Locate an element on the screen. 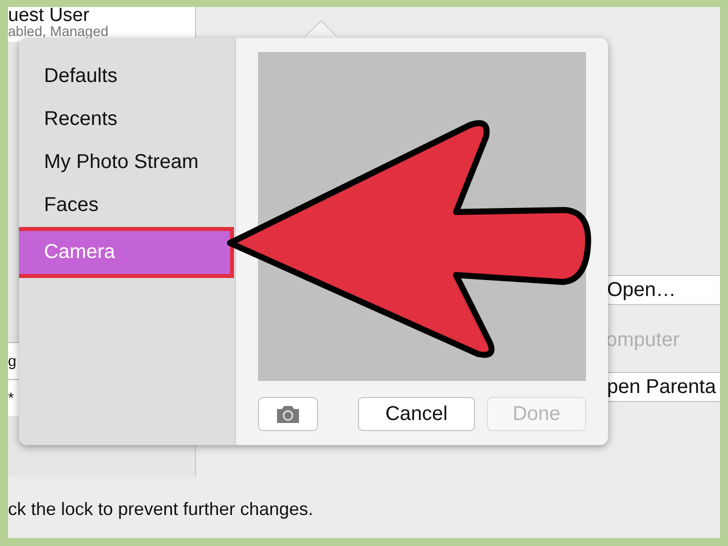  user-status: abled, Managed is located at coordinates (59, 31).